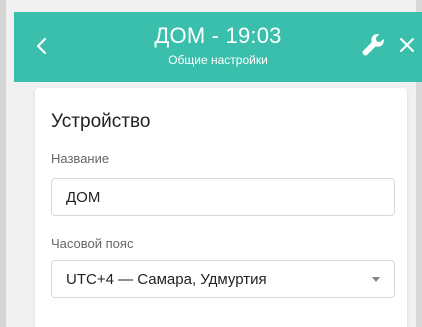  I want to click on dropdown-arrow-icon, so click(376, 279).